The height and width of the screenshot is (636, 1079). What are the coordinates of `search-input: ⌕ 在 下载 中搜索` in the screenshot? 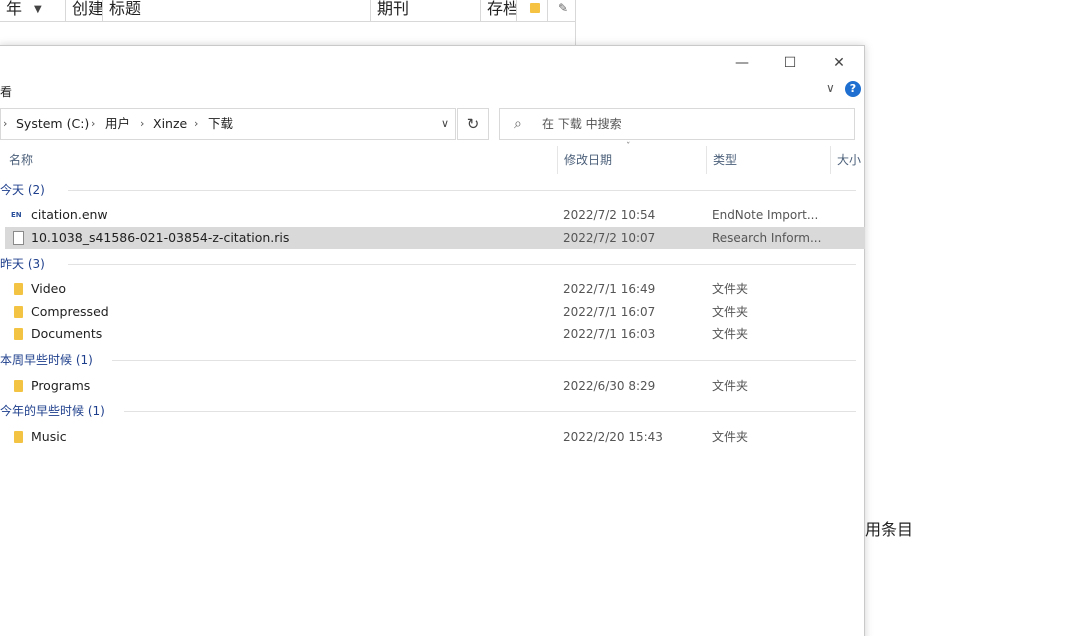 It's located at (677, 124).